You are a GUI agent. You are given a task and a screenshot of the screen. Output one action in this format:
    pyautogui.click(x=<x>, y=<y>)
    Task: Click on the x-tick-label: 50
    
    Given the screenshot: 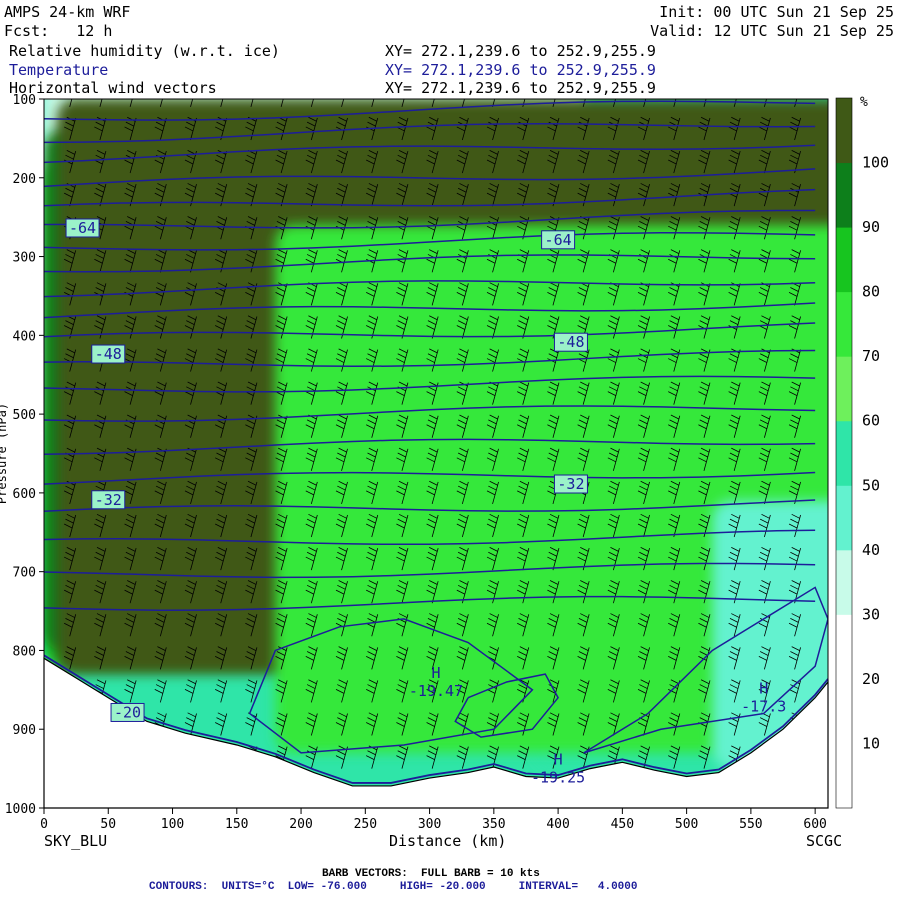 What is the action you would take?
    pyautogui.click(x=108, y=824)
    